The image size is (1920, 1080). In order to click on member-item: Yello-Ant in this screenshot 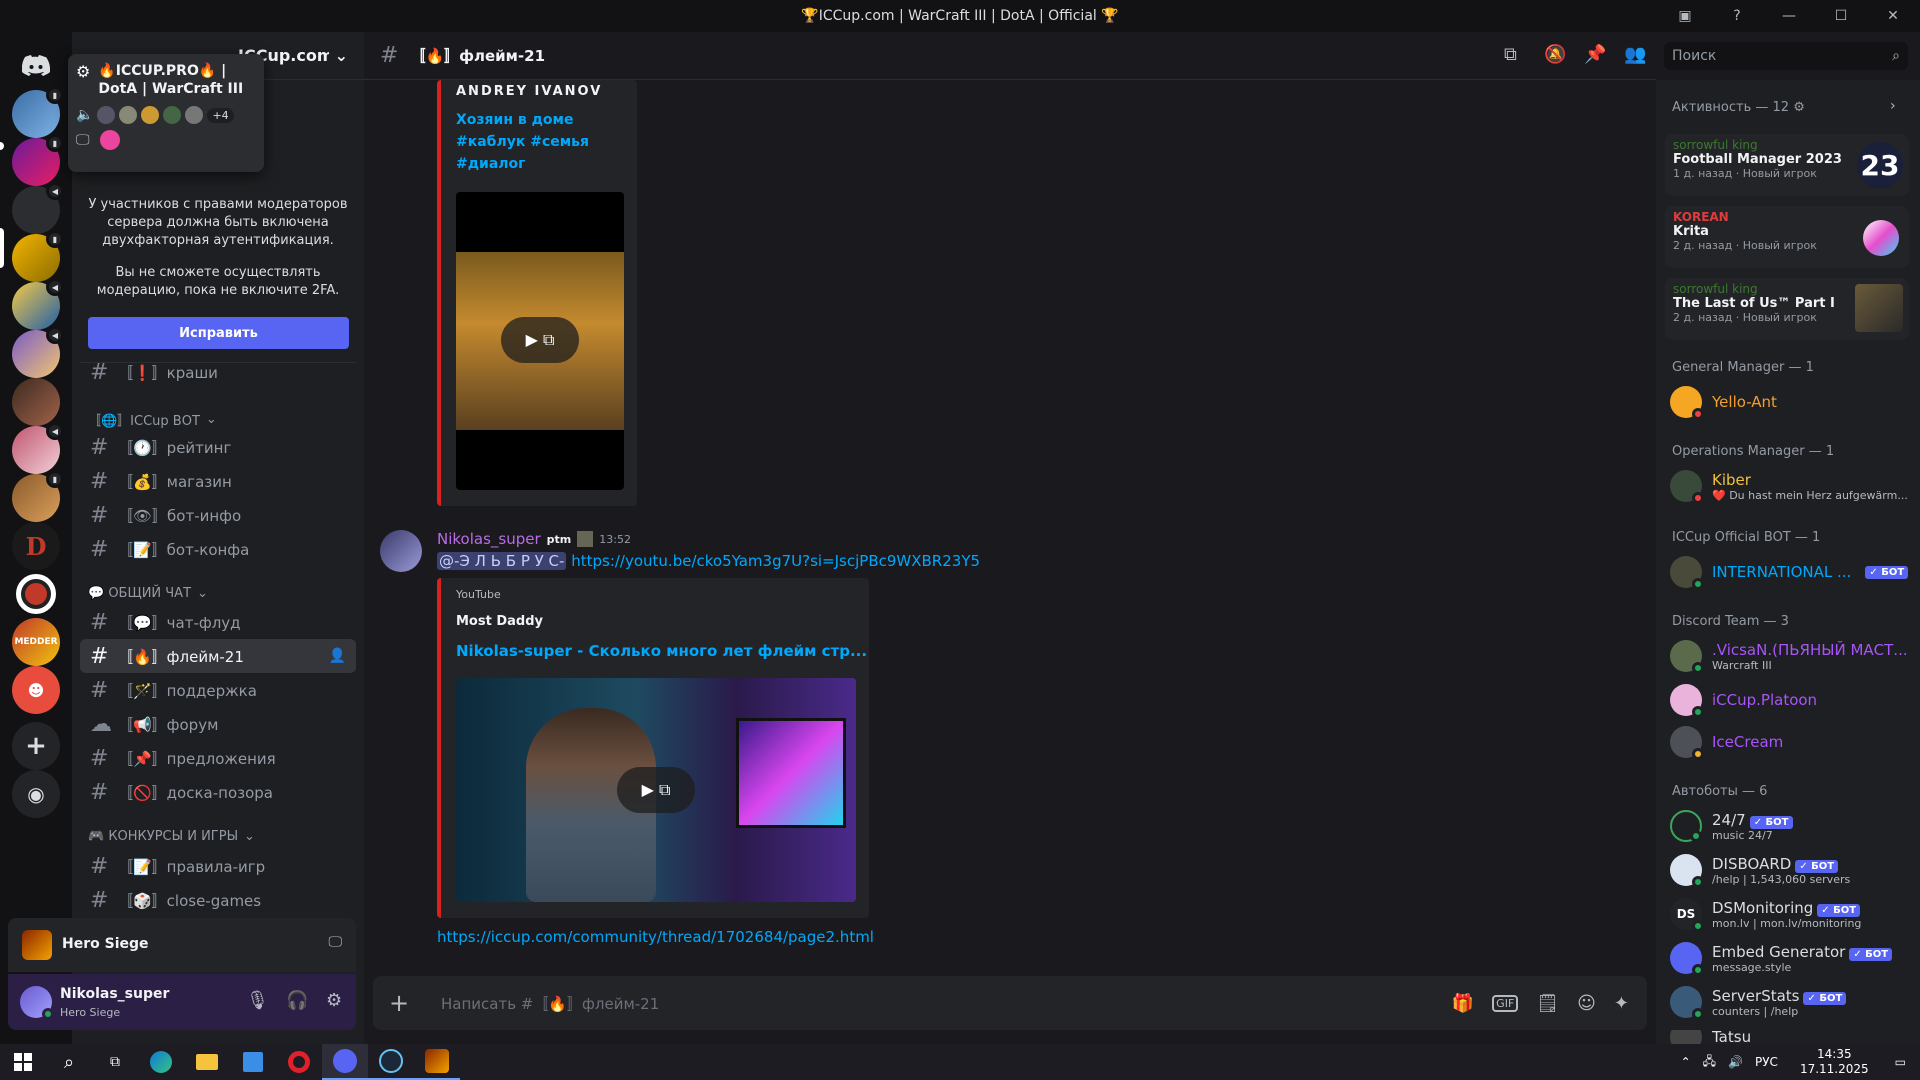, I will do `click(1790, 403)`.